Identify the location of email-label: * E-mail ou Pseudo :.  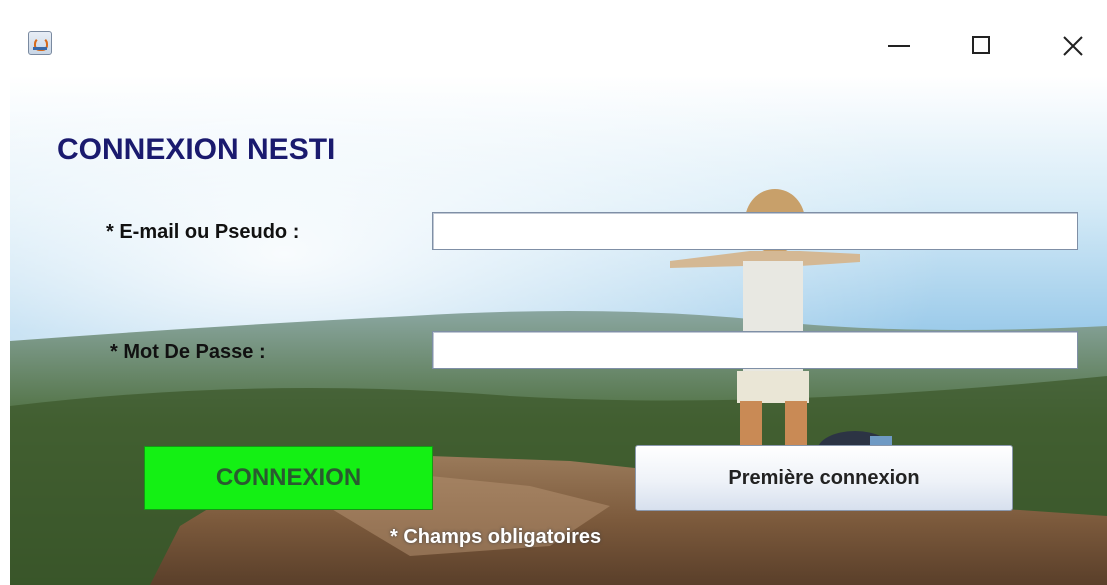
(203, 232).